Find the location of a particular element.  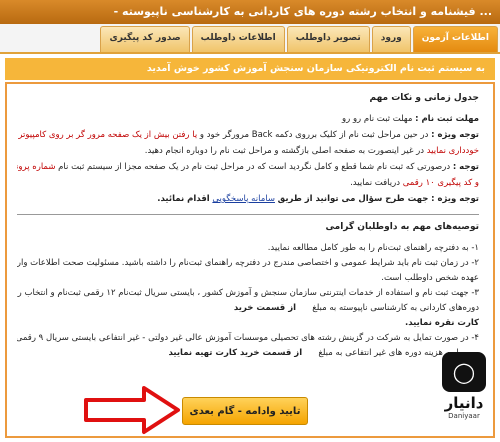

deadline-line: مهلت ثبت نام : مهلت ثبت نام رو رو is located at coordinates (248, 119).